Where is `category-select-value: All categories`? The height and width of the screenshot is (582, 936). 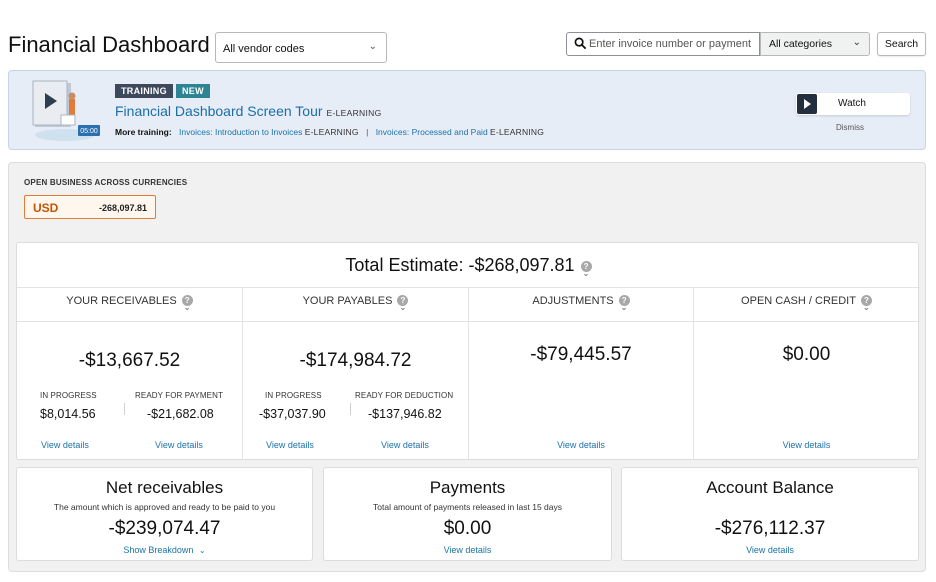
category-select-value: All categories is located at coordinates (801, 44).